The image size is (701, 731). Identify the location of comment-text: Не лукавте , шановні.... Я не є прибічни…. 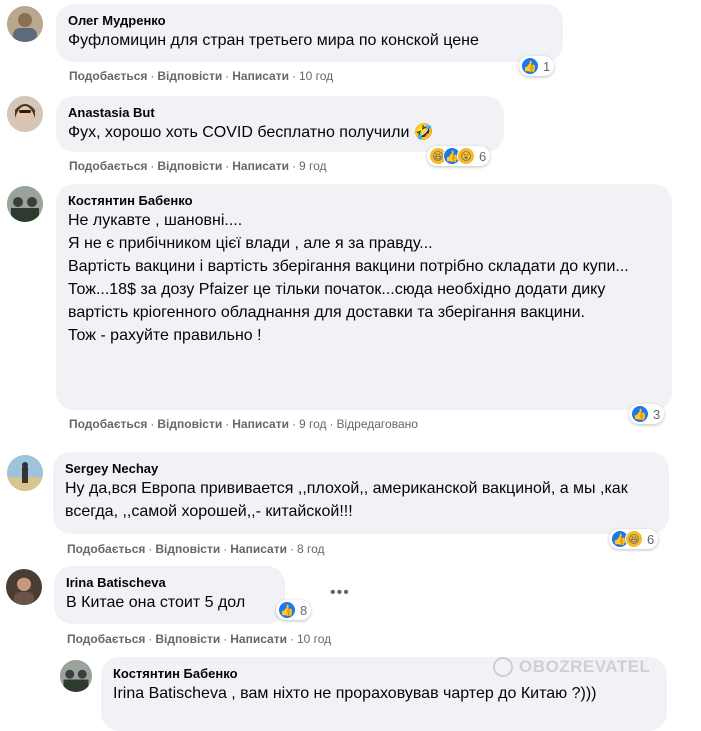
(348, 278).